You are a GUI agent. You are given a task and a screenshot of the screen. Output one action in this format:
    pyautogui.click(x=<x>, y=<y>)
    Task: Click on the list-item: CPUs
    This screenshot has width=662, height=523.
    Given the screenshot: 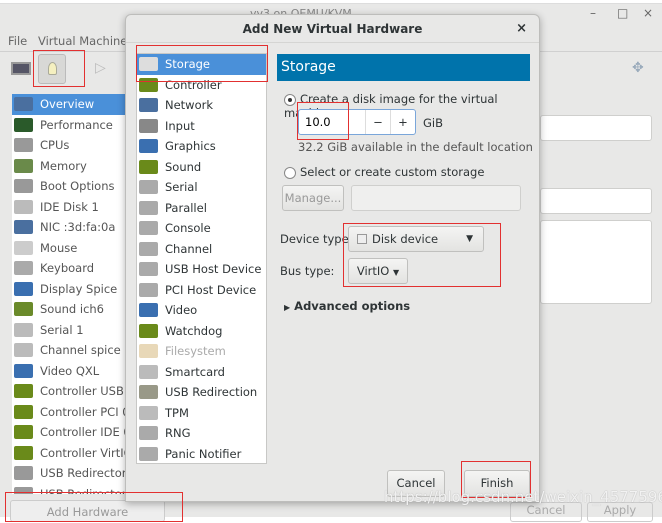 What is the action you would take?
    pyautogui.click(x=69, y=145)
    